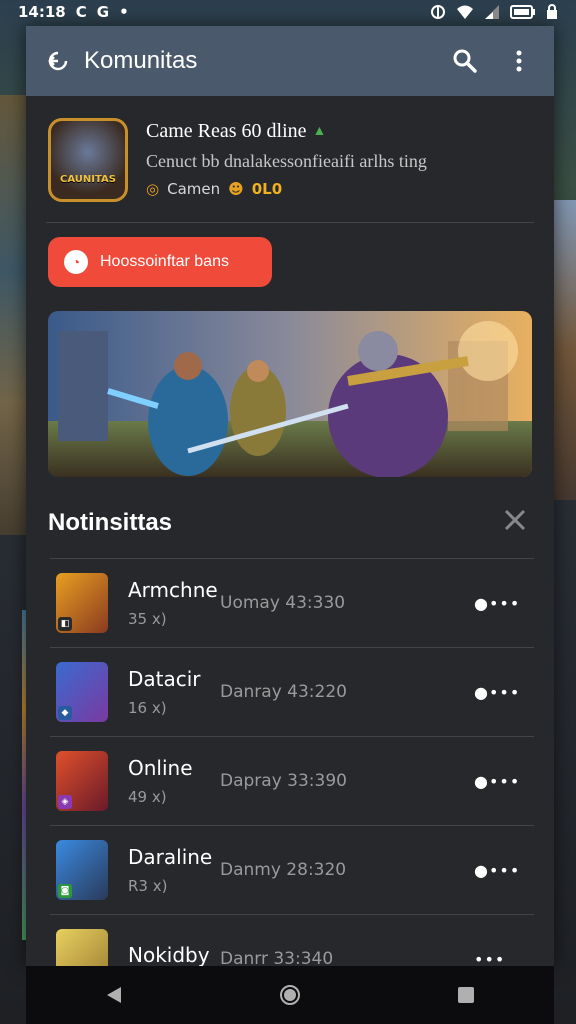 The height and width of the screenshot is (1024, 576). I want to click on list-item: ◧ Armchne 35 x) Uomay 43:330 ●•••, so click(292, 603).